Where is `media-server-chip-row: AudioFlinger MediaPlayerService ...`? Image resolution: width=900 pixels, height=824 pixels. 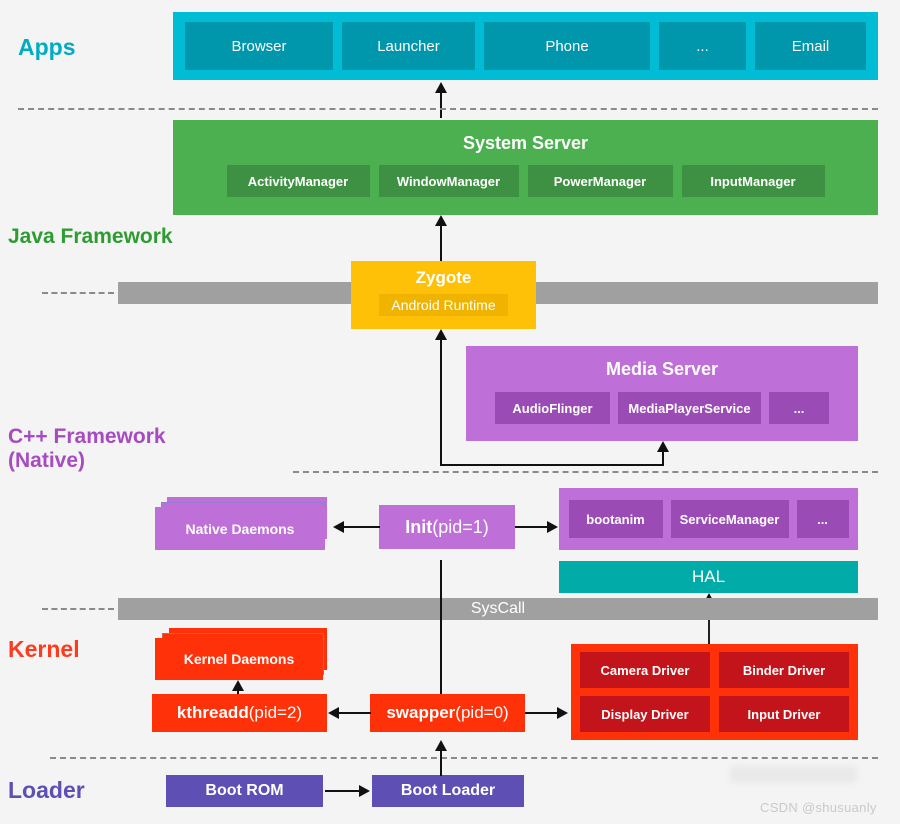 media-server-chip-row: AudioFlinger MediaPlayerService ... is located at coordinates (662, 408).